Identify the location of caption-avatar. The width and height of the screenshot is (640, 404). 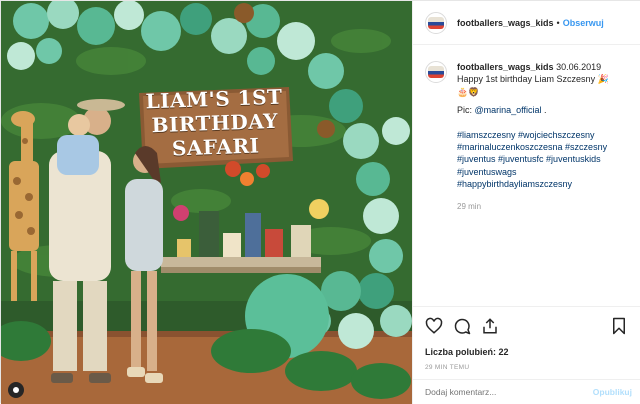
(436, 72).